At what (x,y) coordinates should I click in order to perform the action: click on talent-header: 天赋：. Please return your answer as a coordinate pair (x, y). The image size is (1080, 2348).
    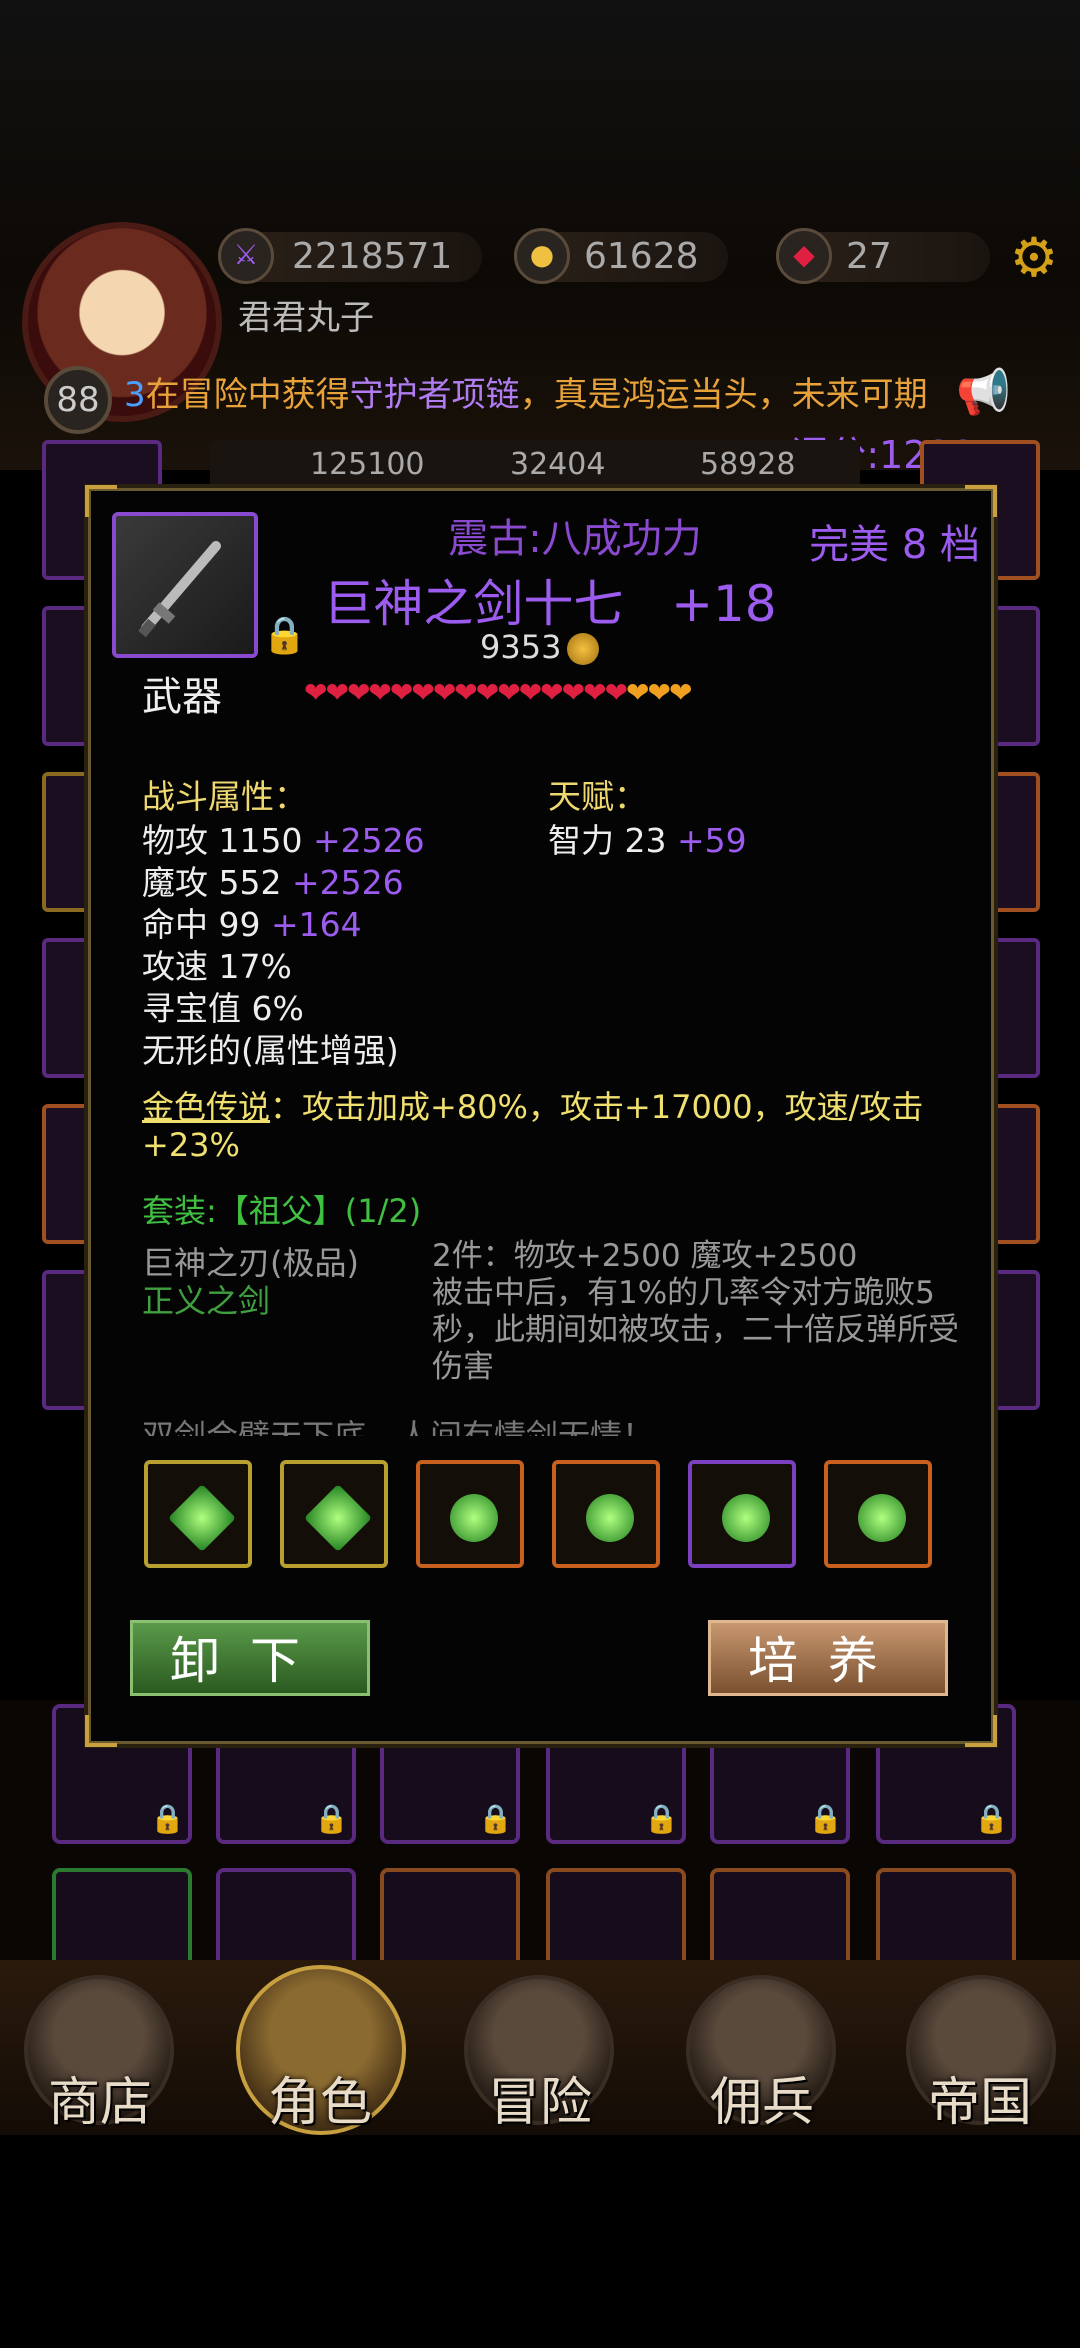
    Looking at the image, I should click on (597, 796).